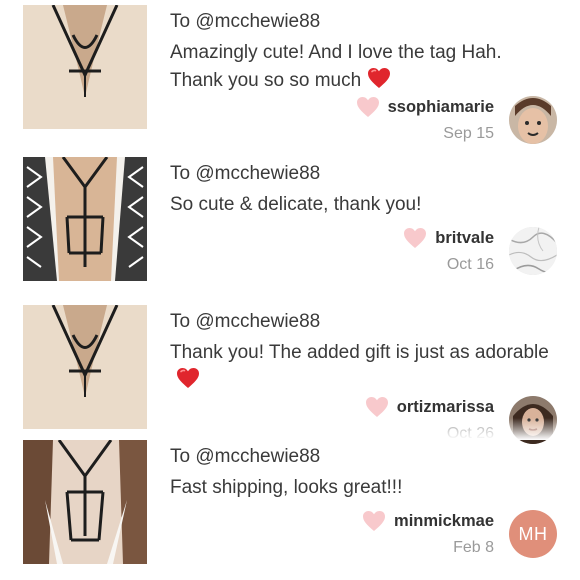  What do you see at coordinates (428, 533) in the screenshot?
I see `review-meta: minmickmae Feb 8` at bounding box center [428, 533].